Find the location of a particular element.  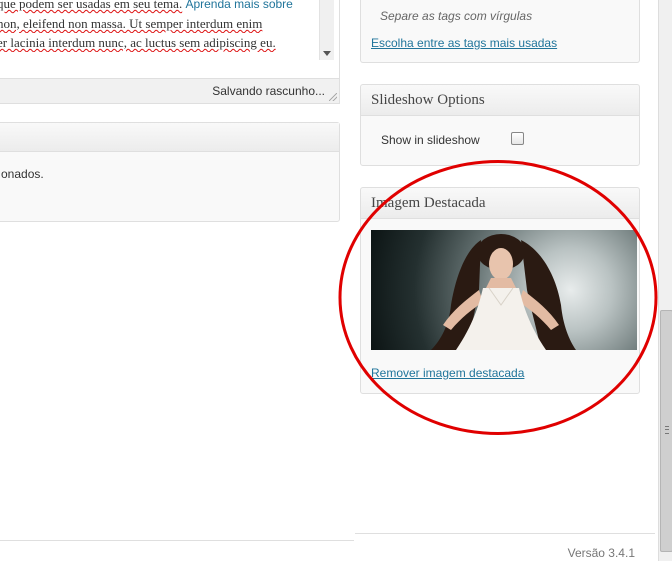

slideshow-options-title: Slideshow Options is located at coordinates (500, 100).